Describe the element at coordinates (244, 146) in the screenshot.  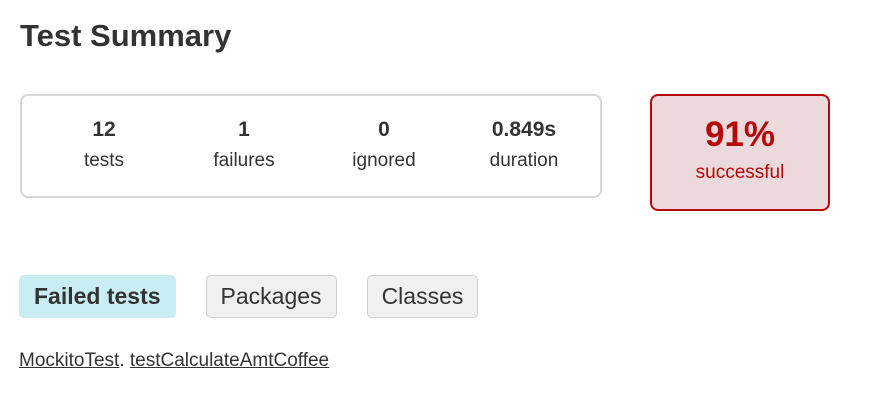
I see `counter-failures: 1 failures` at that location.